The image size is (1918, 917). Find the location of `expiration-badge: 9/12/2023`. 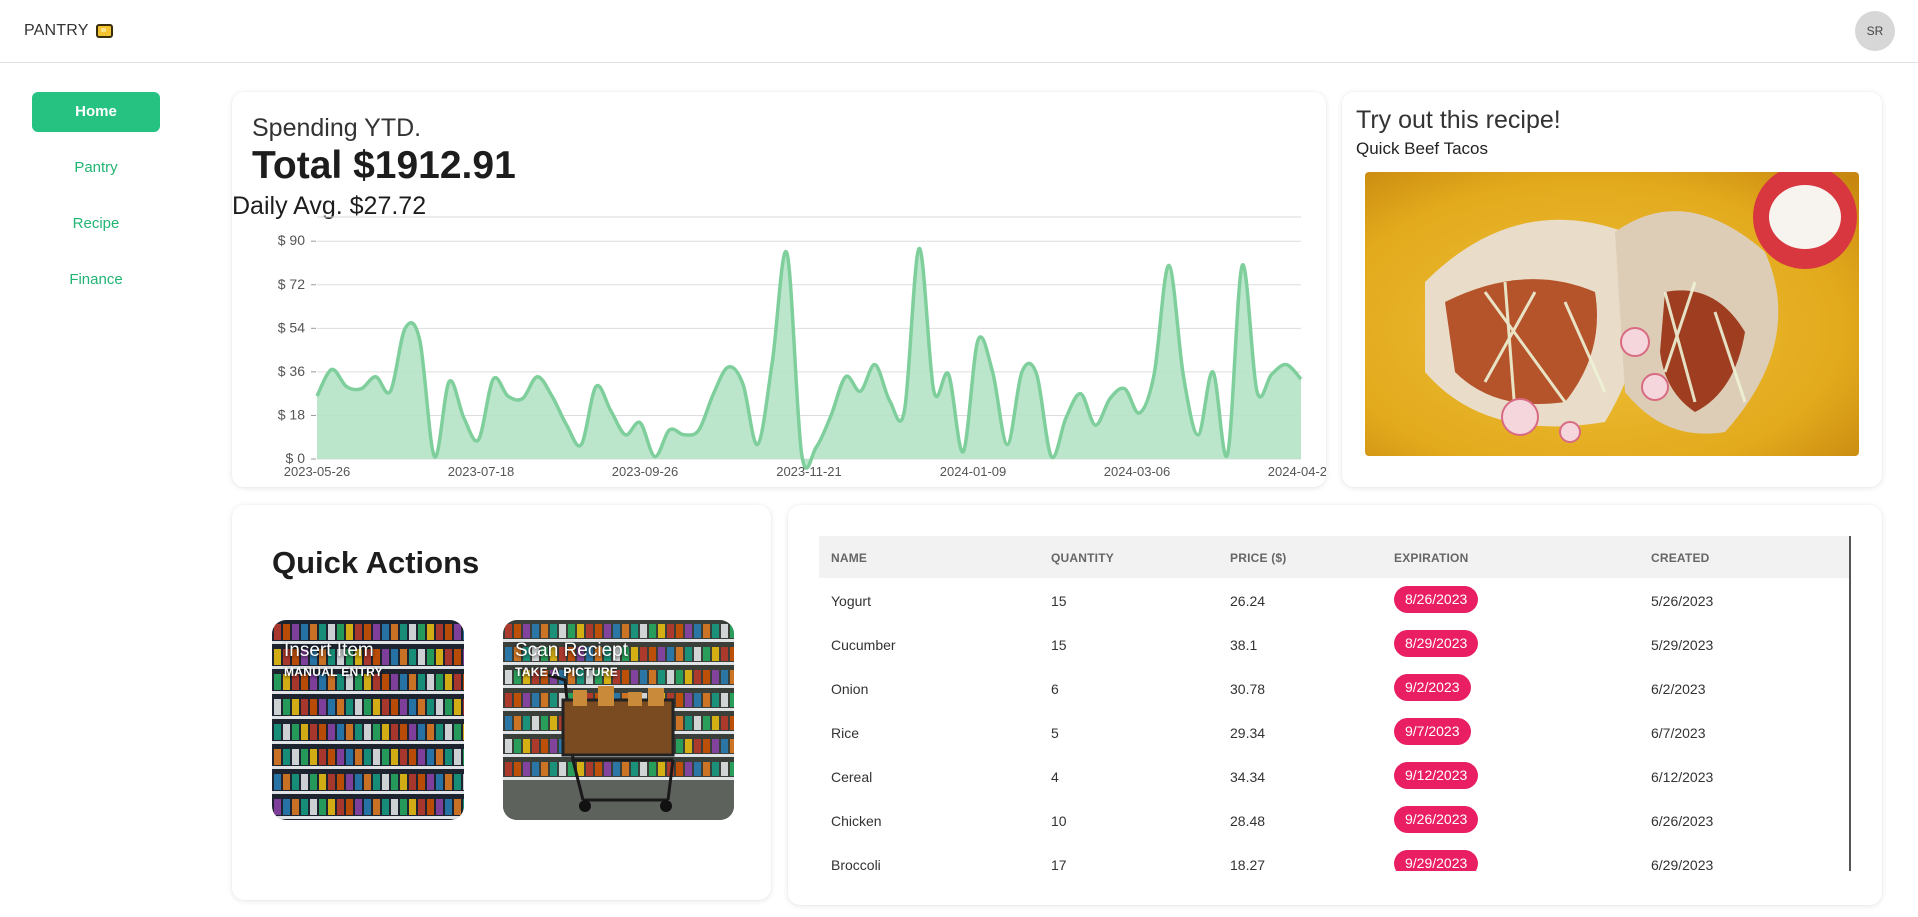

expiration-badge: 9/12/2023 is located at coordinates (1436, 775).